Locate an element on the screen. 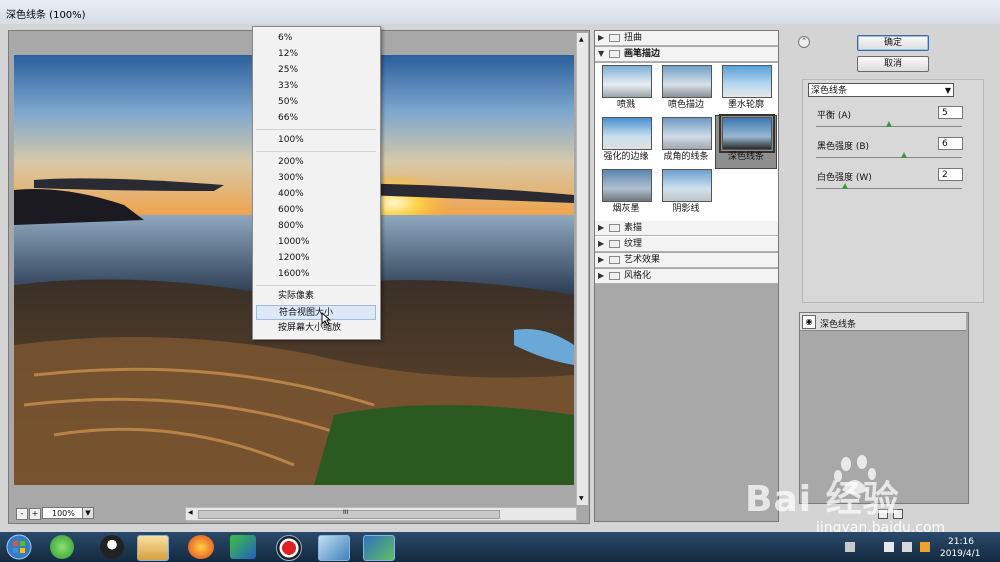 The image size is (1000, 562). zoom-menu-item: 300% is located at coordinates (316, 178).